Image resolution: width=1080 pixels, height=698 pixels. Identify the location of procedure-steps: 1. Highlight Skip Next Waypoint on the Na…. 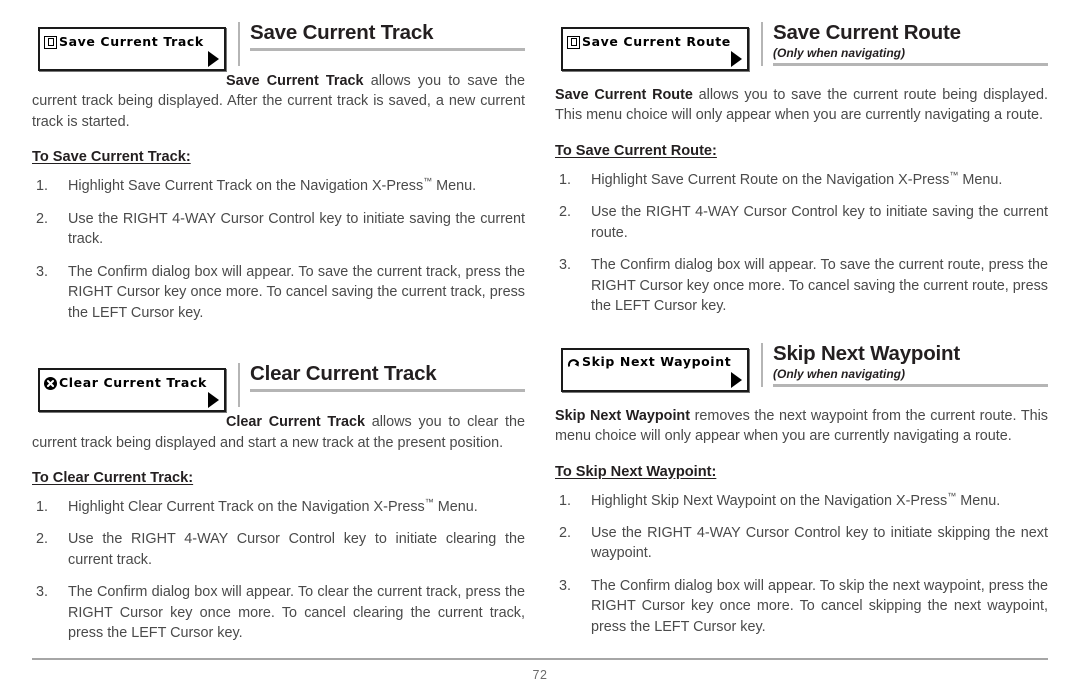
(801, 564).